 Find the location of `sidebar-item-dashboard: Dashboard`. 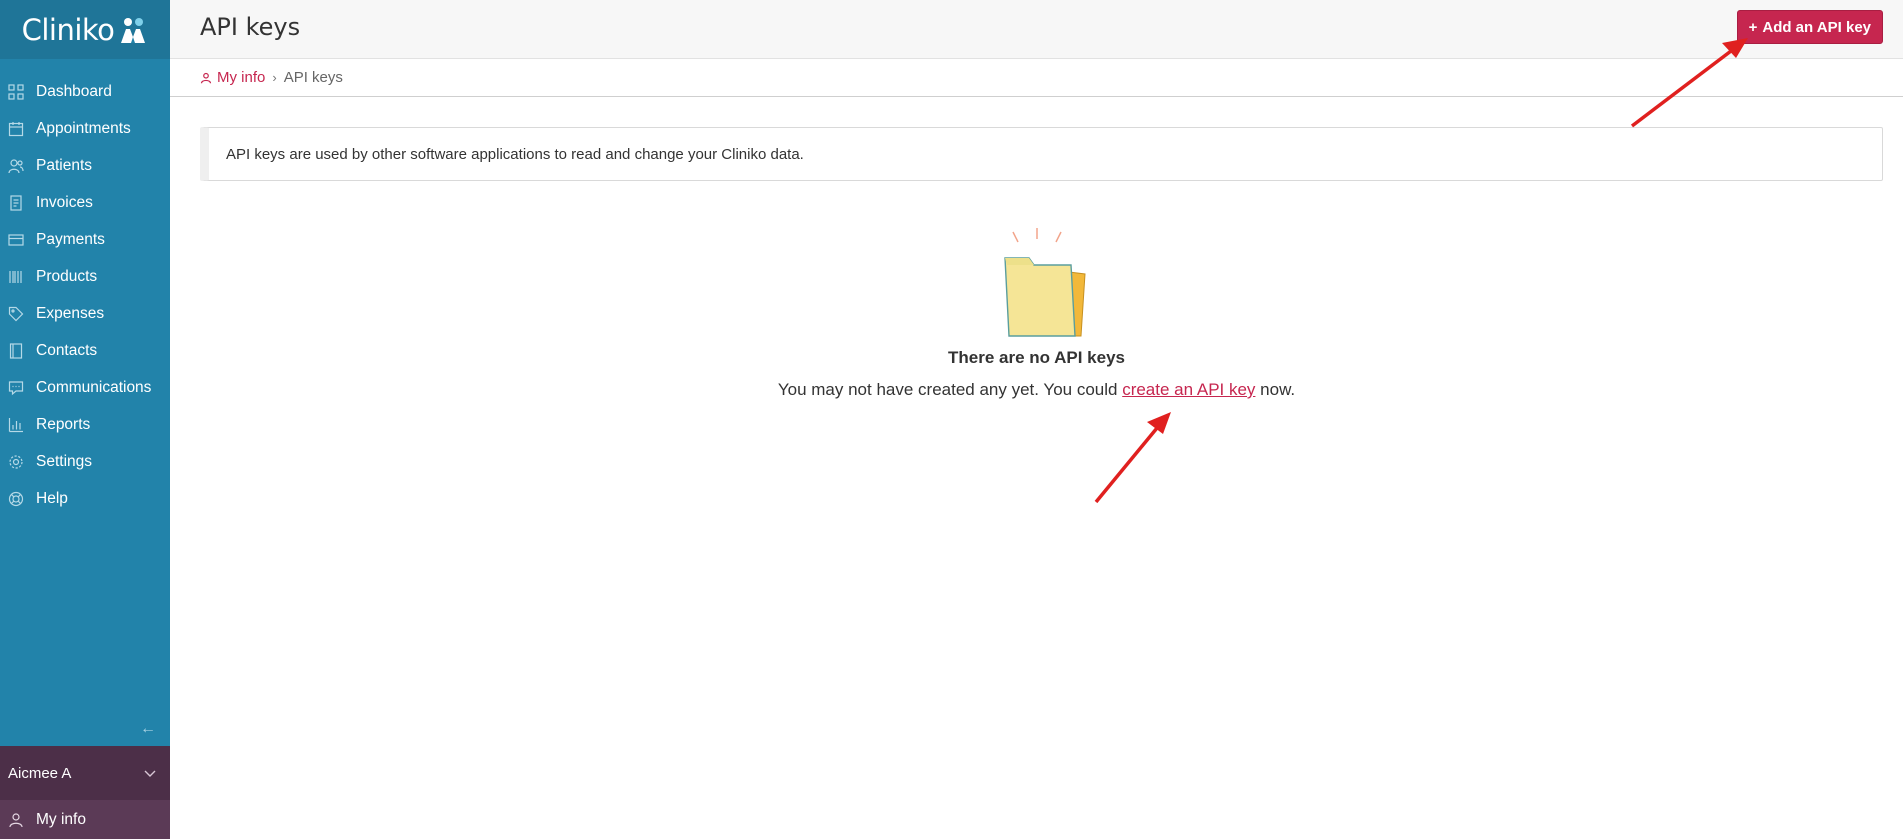

sidebar-item-dashboard: Dashboard is located at coordinates (85, 91).